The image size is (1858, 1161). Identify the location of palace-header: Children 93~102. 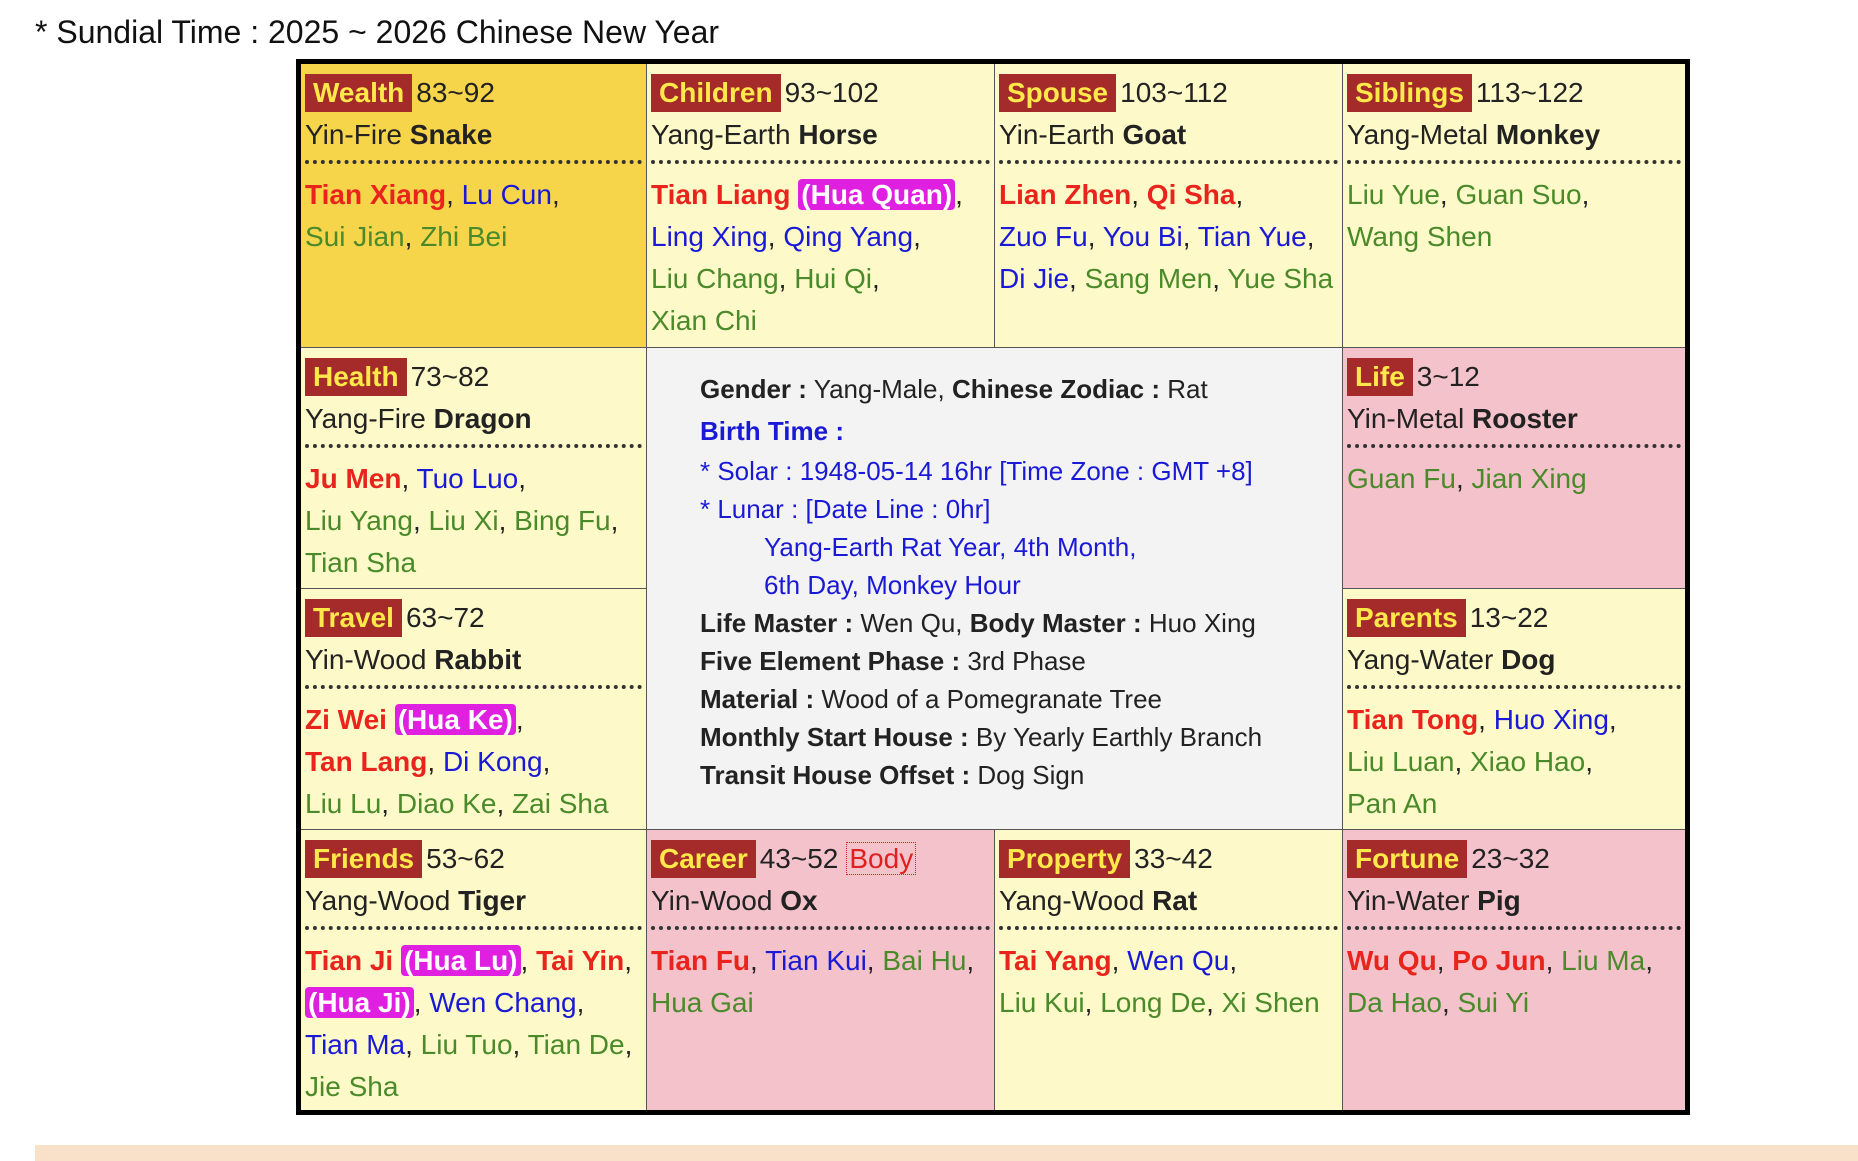
(820, 93).